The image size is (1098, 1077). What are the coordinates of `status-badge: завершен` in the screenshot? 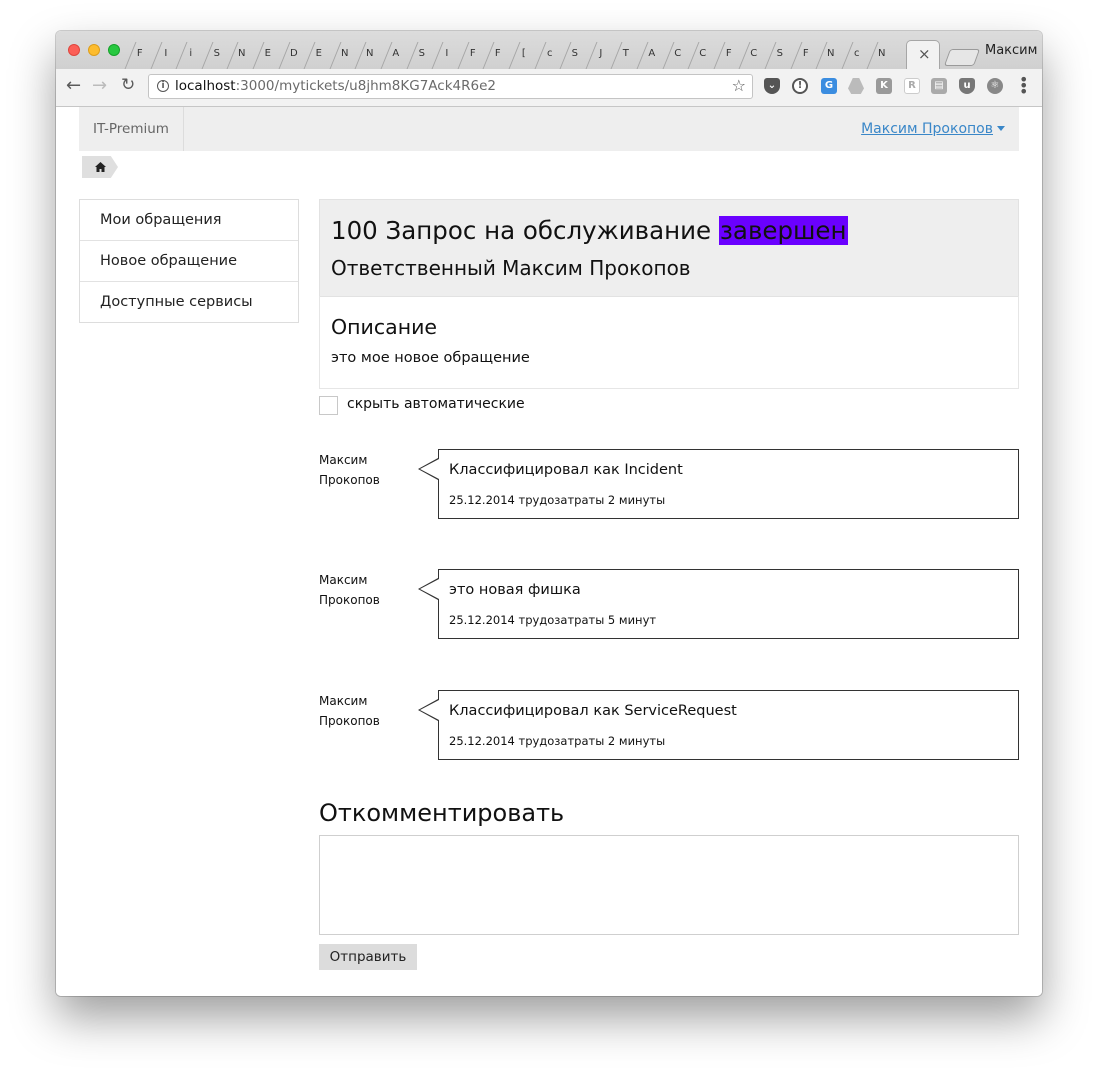 It's located at (783, 230).